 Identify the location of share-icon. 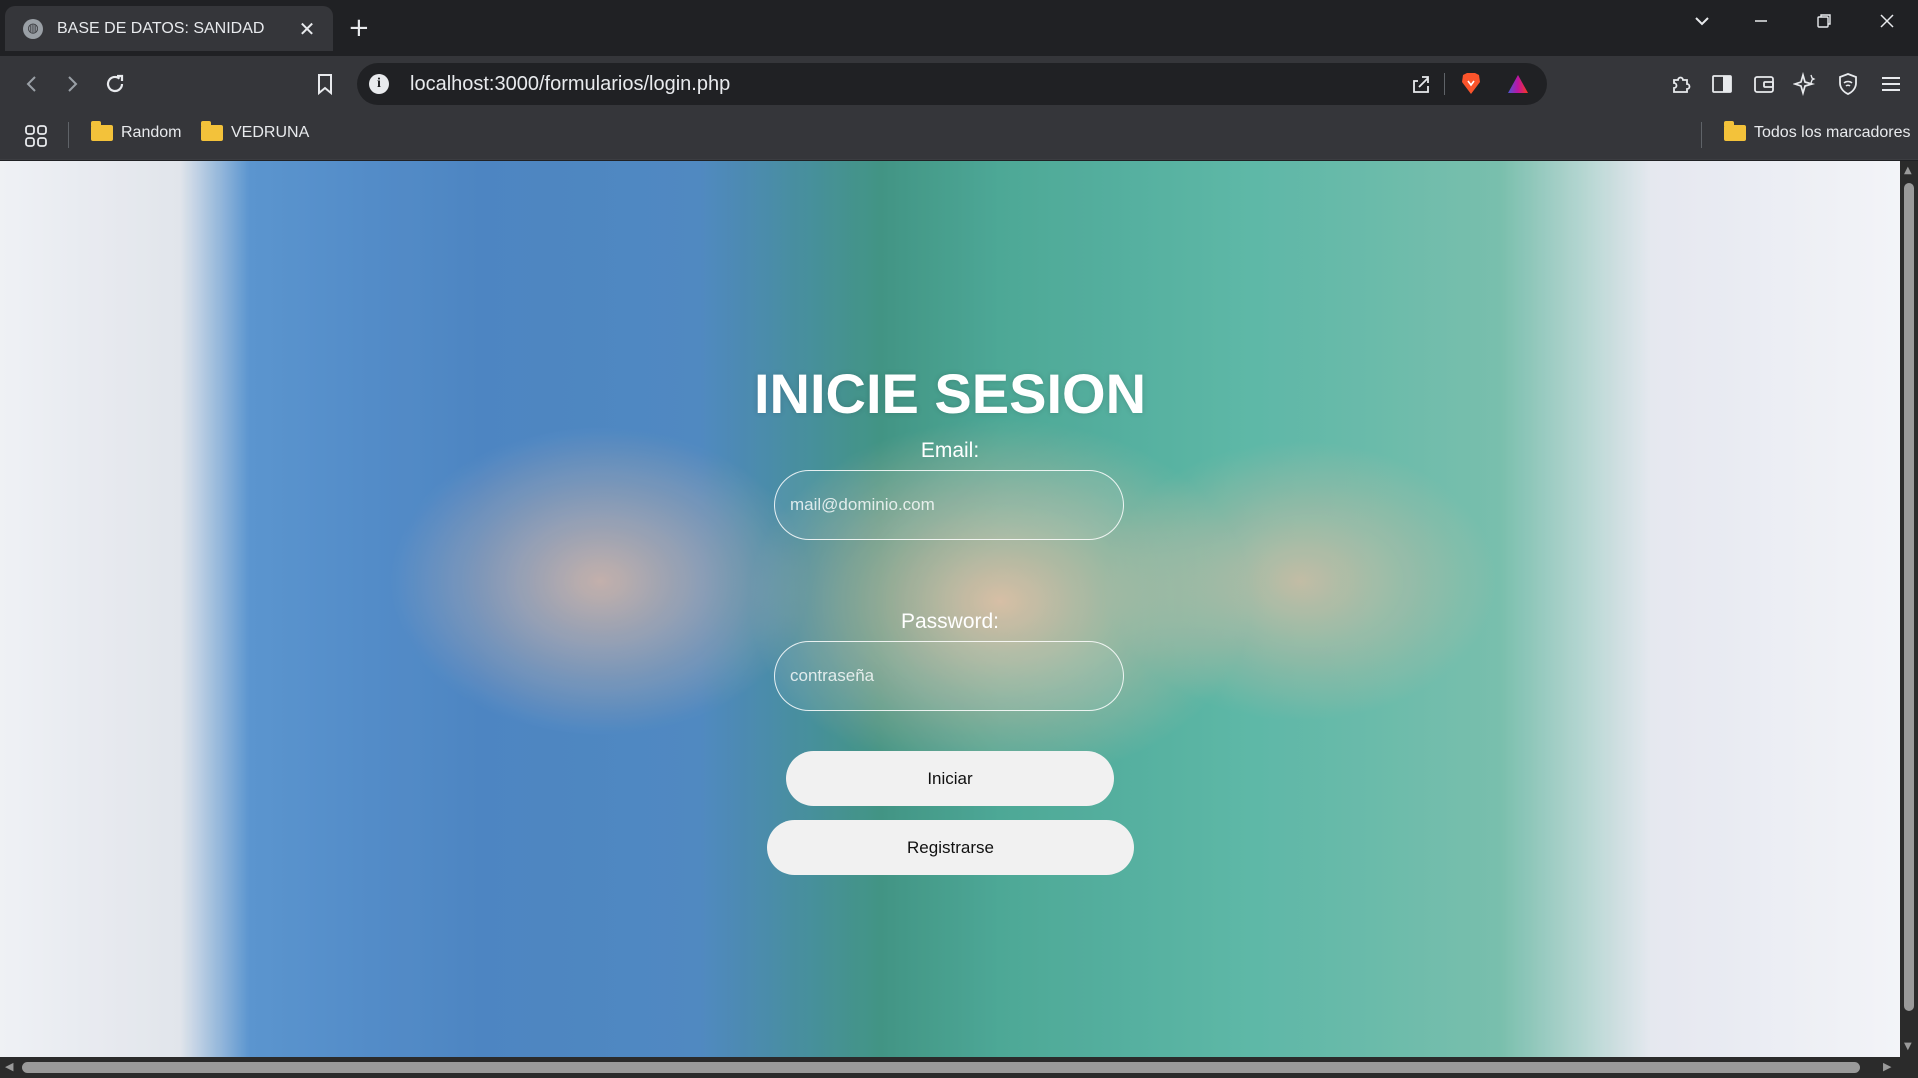
(1421, 84).